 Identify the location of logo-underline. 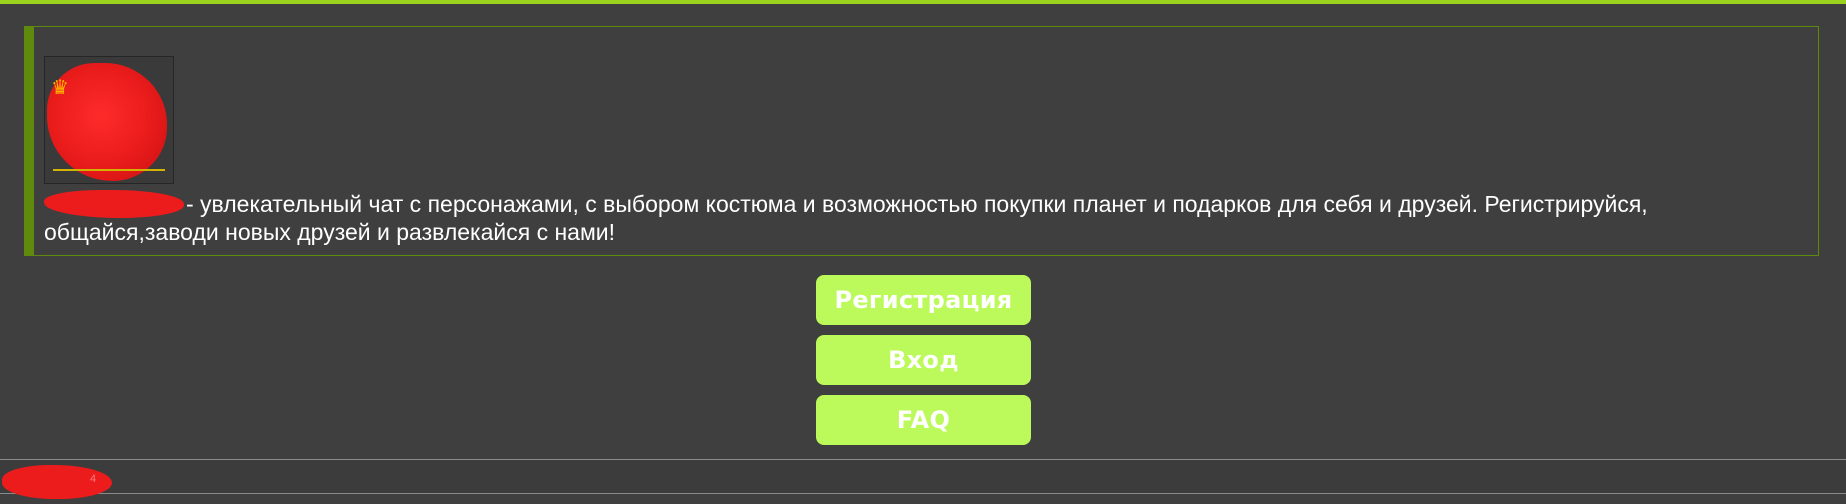
(109, 170).